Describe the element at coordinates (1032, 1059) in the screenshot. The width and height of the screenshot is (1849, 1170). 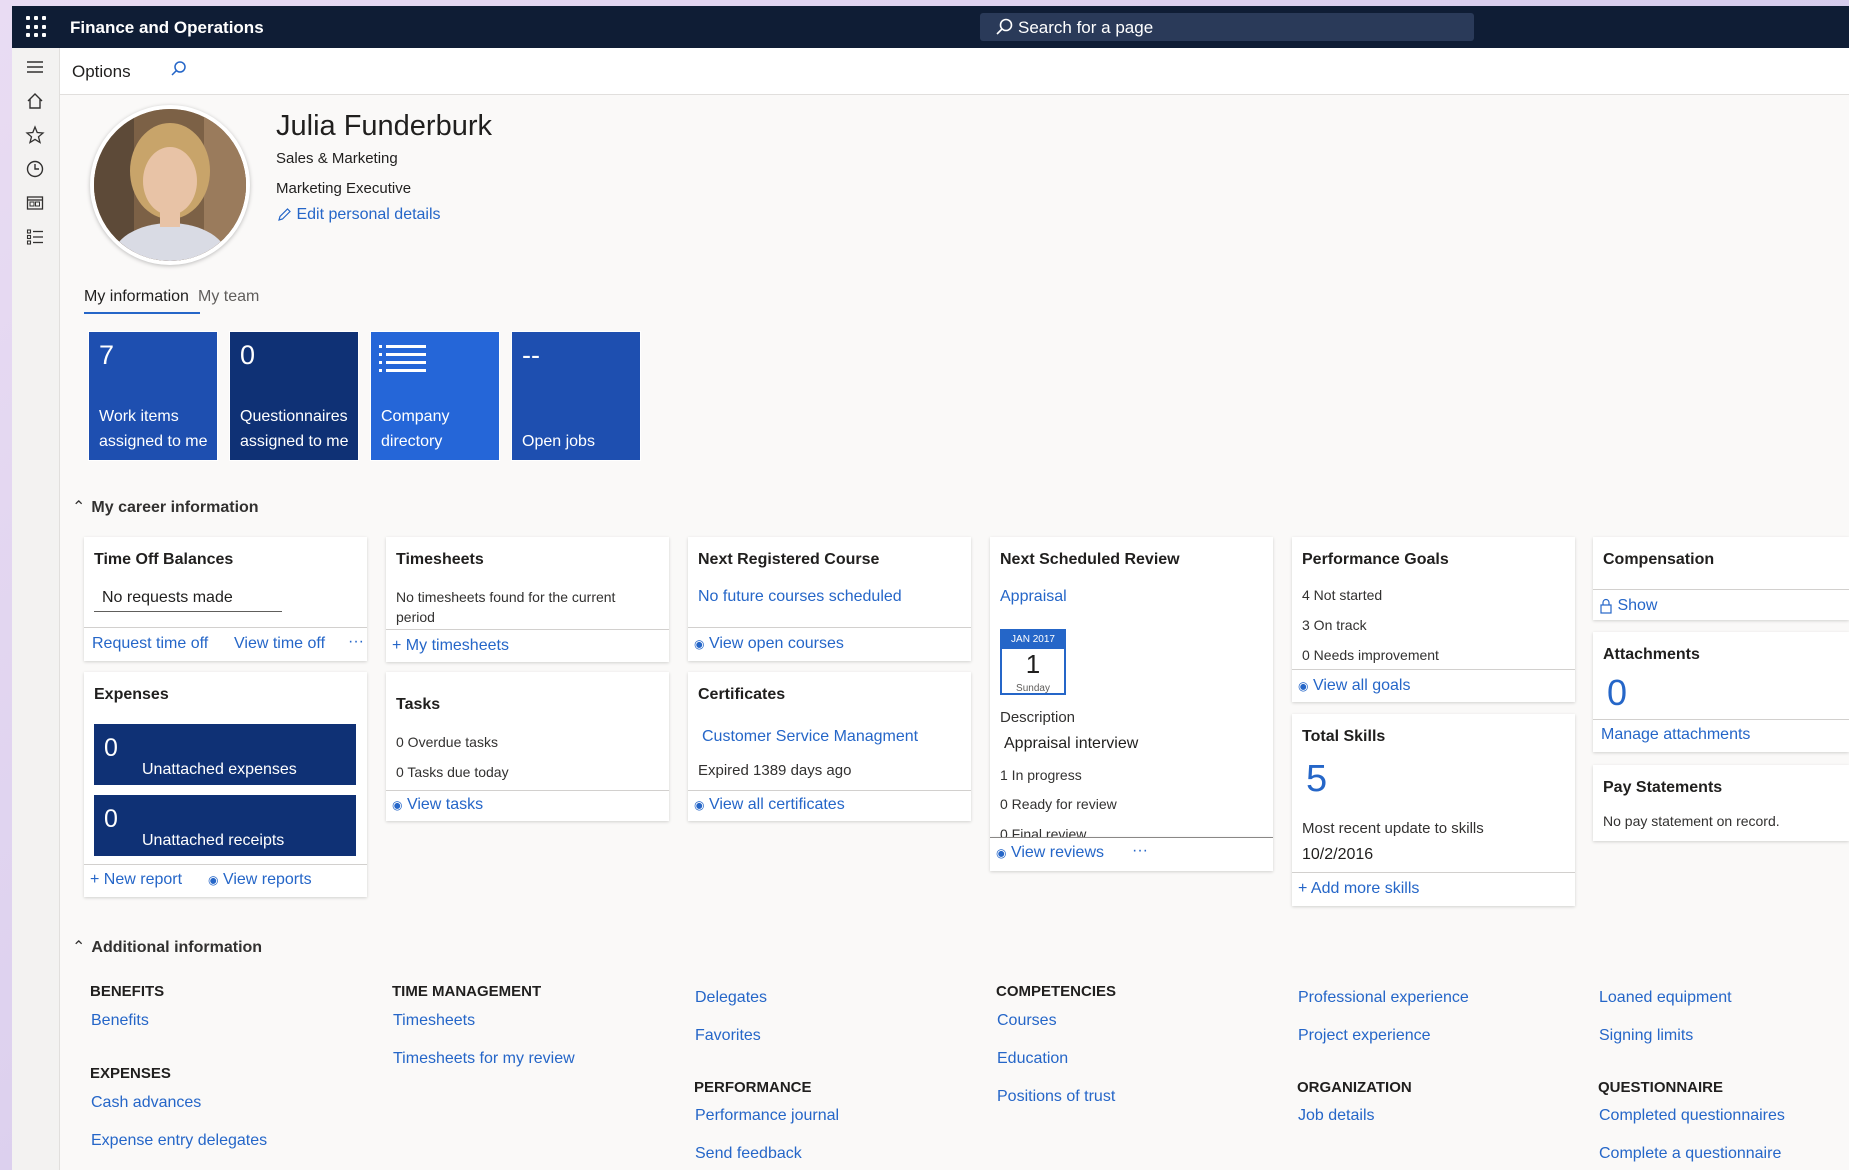
I see `education-link: Education` at that location.